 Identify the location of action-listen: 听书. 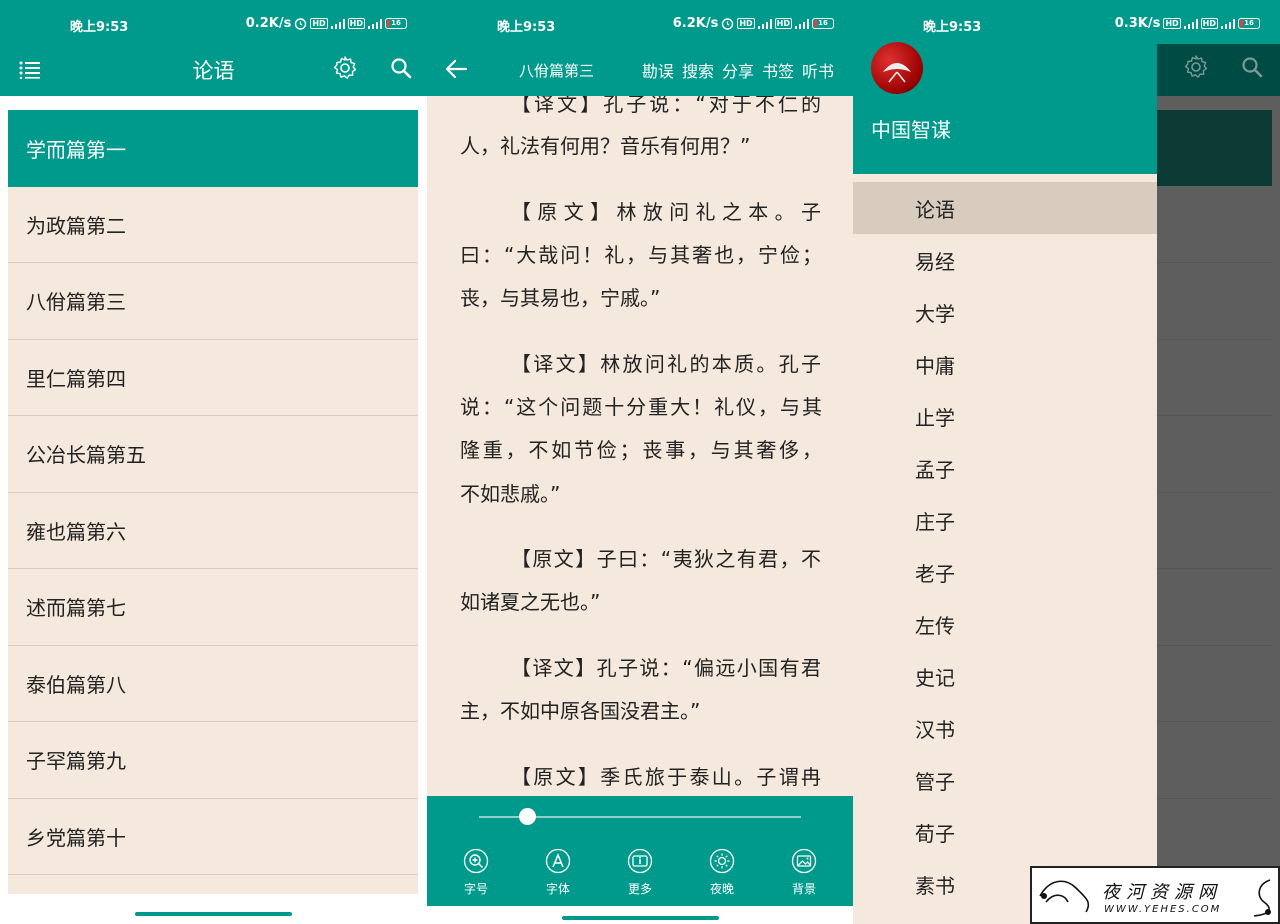
(818, 70).